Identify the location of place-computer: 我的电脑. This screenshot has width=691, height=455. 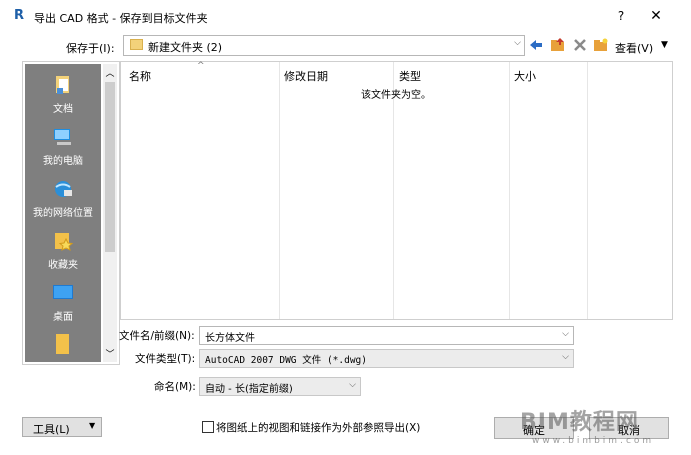
(63, 148).